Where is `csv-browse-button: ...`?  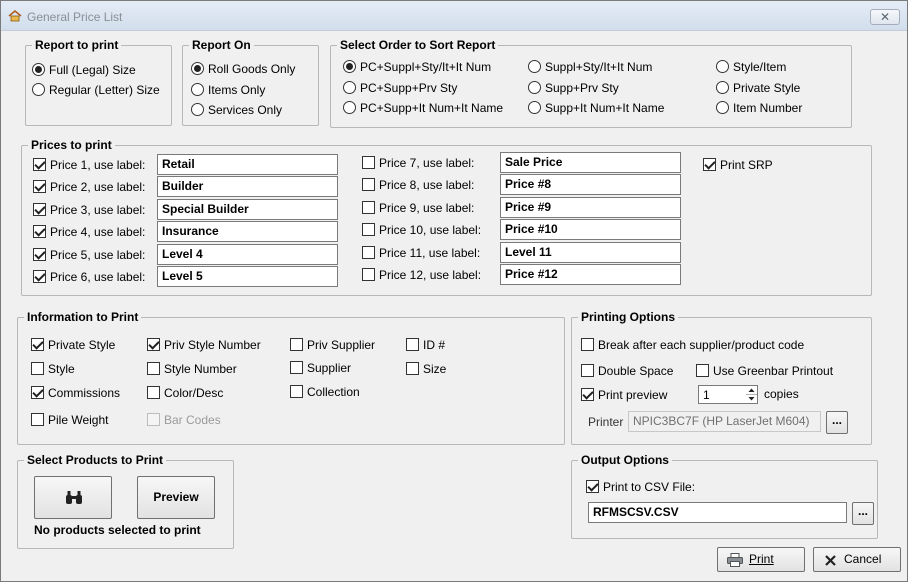
csv-browse-button: ... is located at coordinates (863, 513).